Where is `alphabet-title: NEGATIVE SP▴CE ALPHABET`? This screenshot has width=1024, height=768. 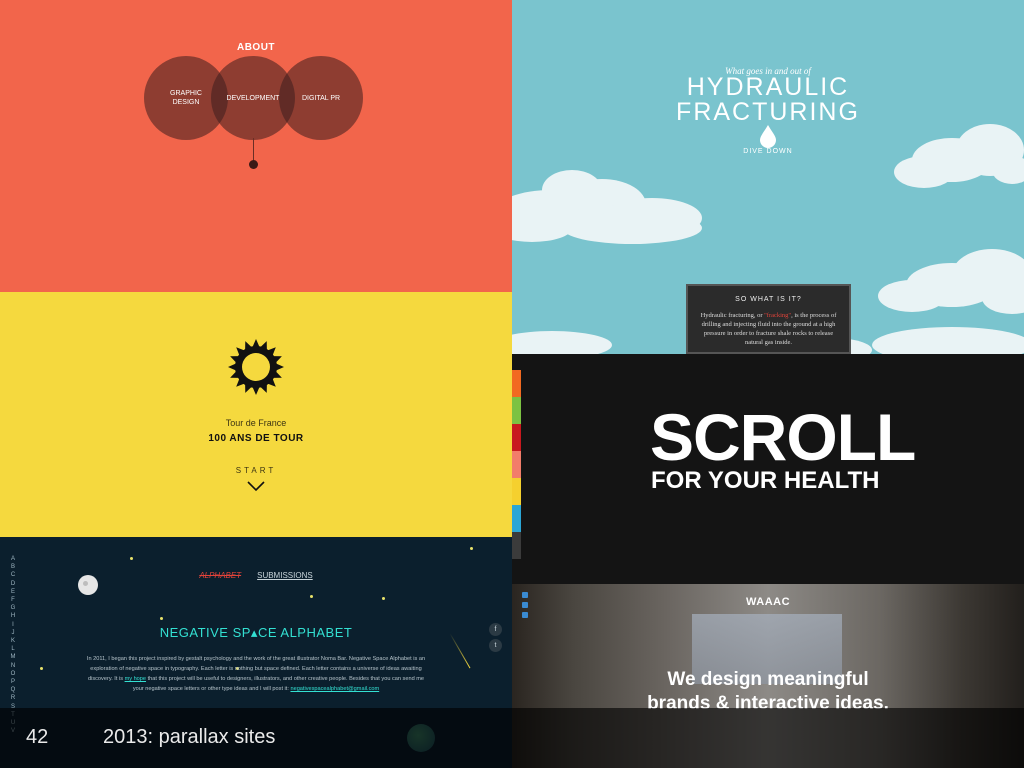 alphabet-title: NEGATIVE SP▴CE ALPHABET is located at coordinates (256, 632).